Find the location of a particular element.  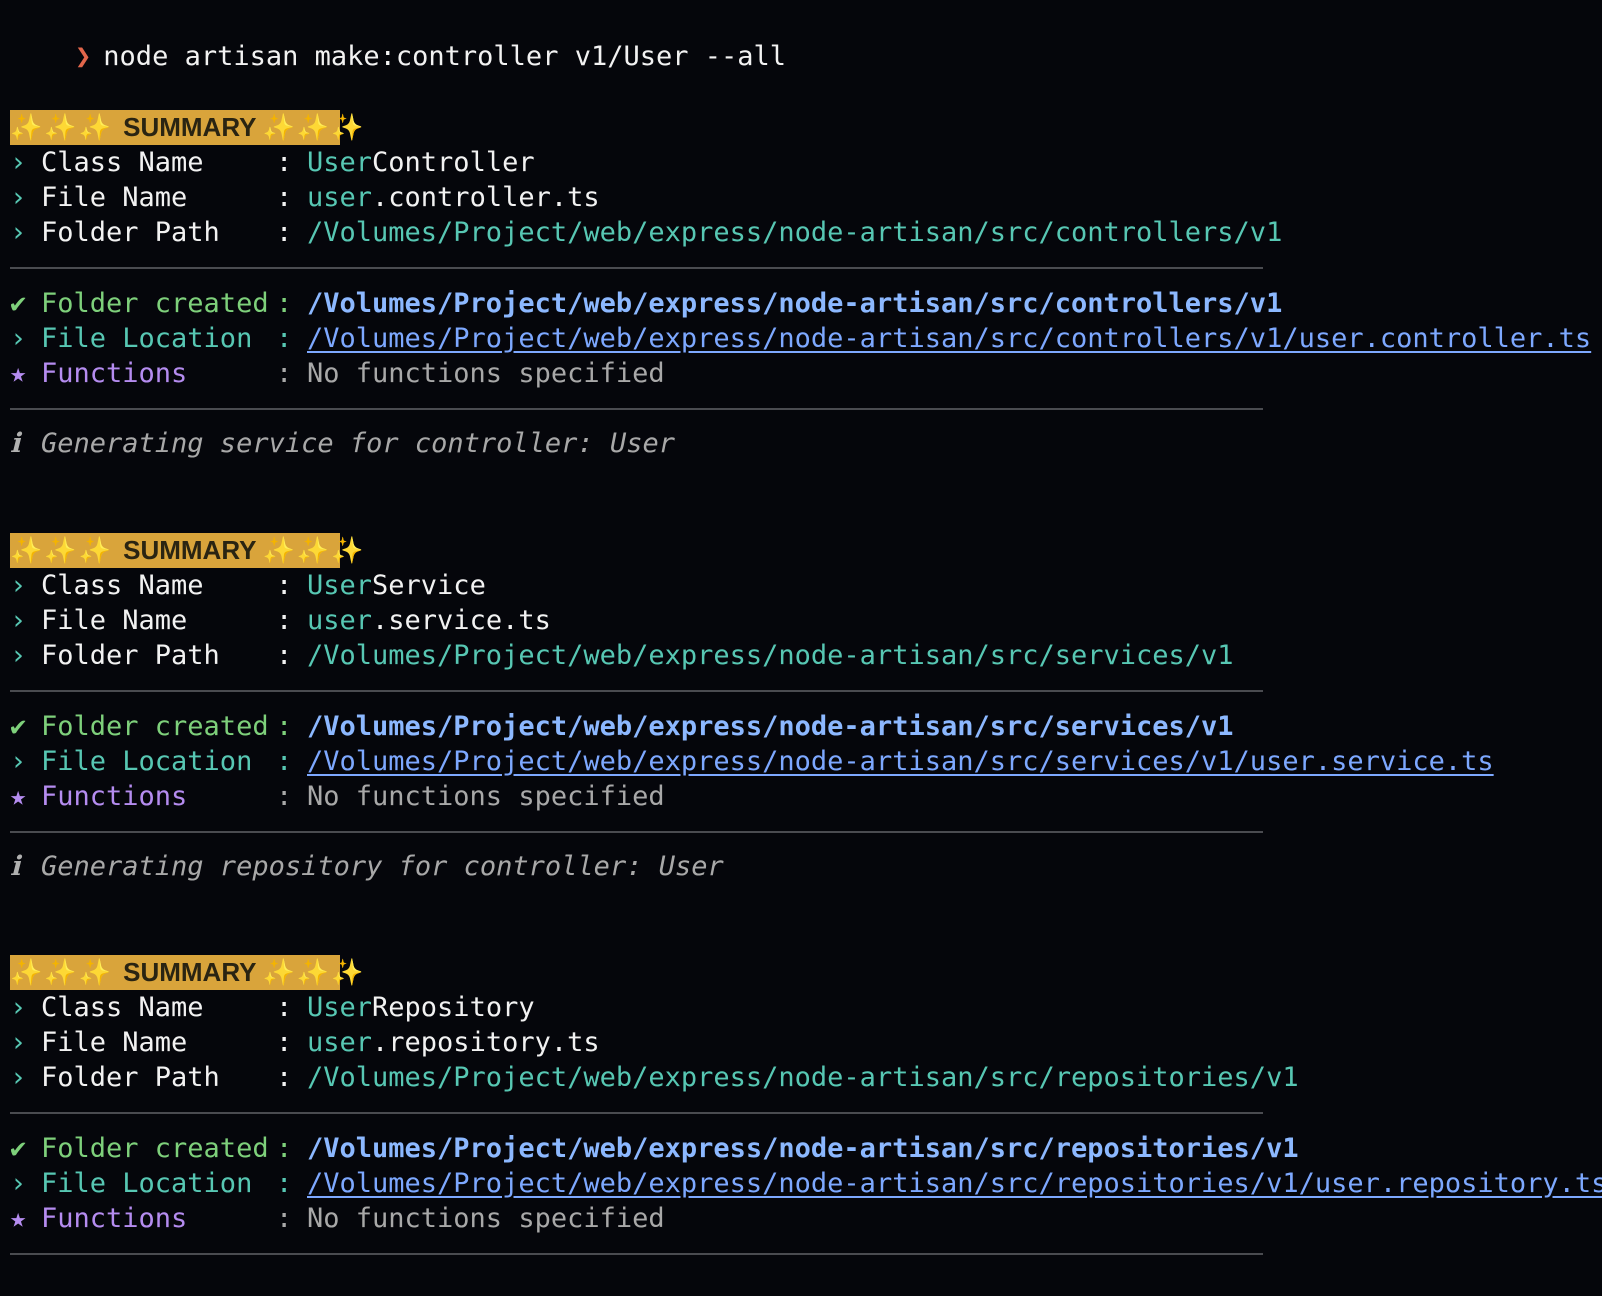

file-name-row: › File Name: user.service.ts is located at coordinates (280, 620).